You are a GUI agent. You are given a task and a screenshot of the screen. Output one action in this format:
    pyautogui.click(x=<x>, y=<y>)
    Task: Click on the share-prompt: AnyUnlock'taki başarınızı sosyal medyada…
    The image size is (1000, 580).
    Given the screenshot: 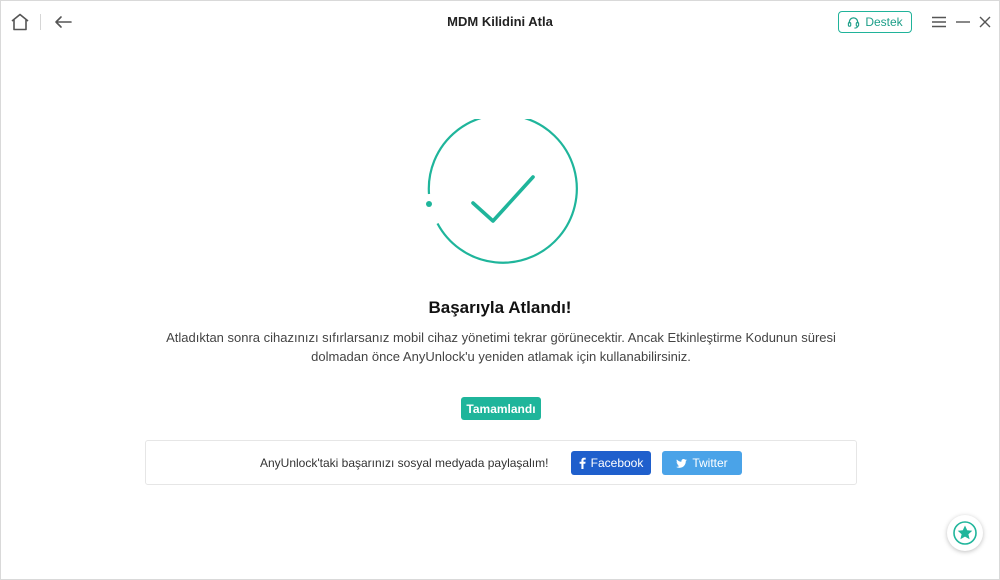 What is the action you would take?
    pyautogui.click(x=404, y=463)
    